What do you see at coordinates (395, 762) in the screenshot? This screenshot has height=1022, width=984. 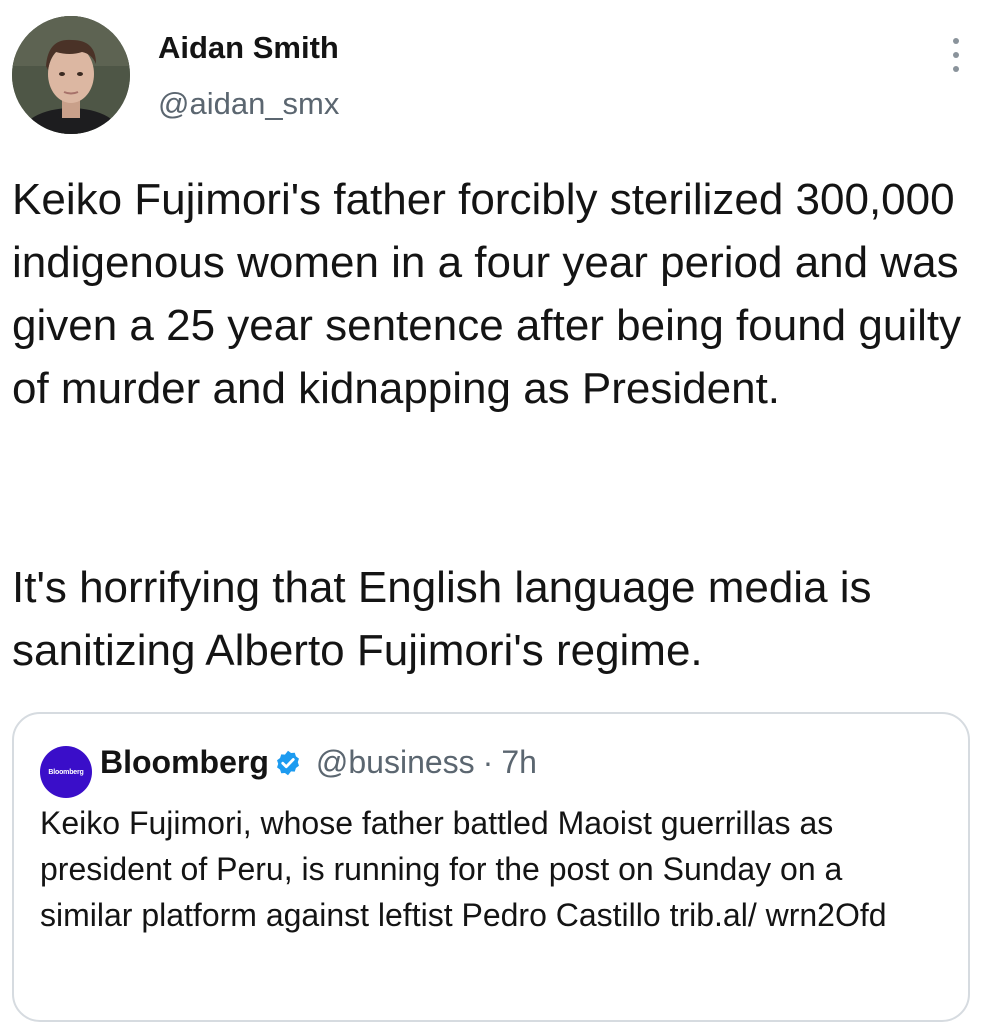 I see `quoted-author-handle: @business` at bounding box center [395, 762].